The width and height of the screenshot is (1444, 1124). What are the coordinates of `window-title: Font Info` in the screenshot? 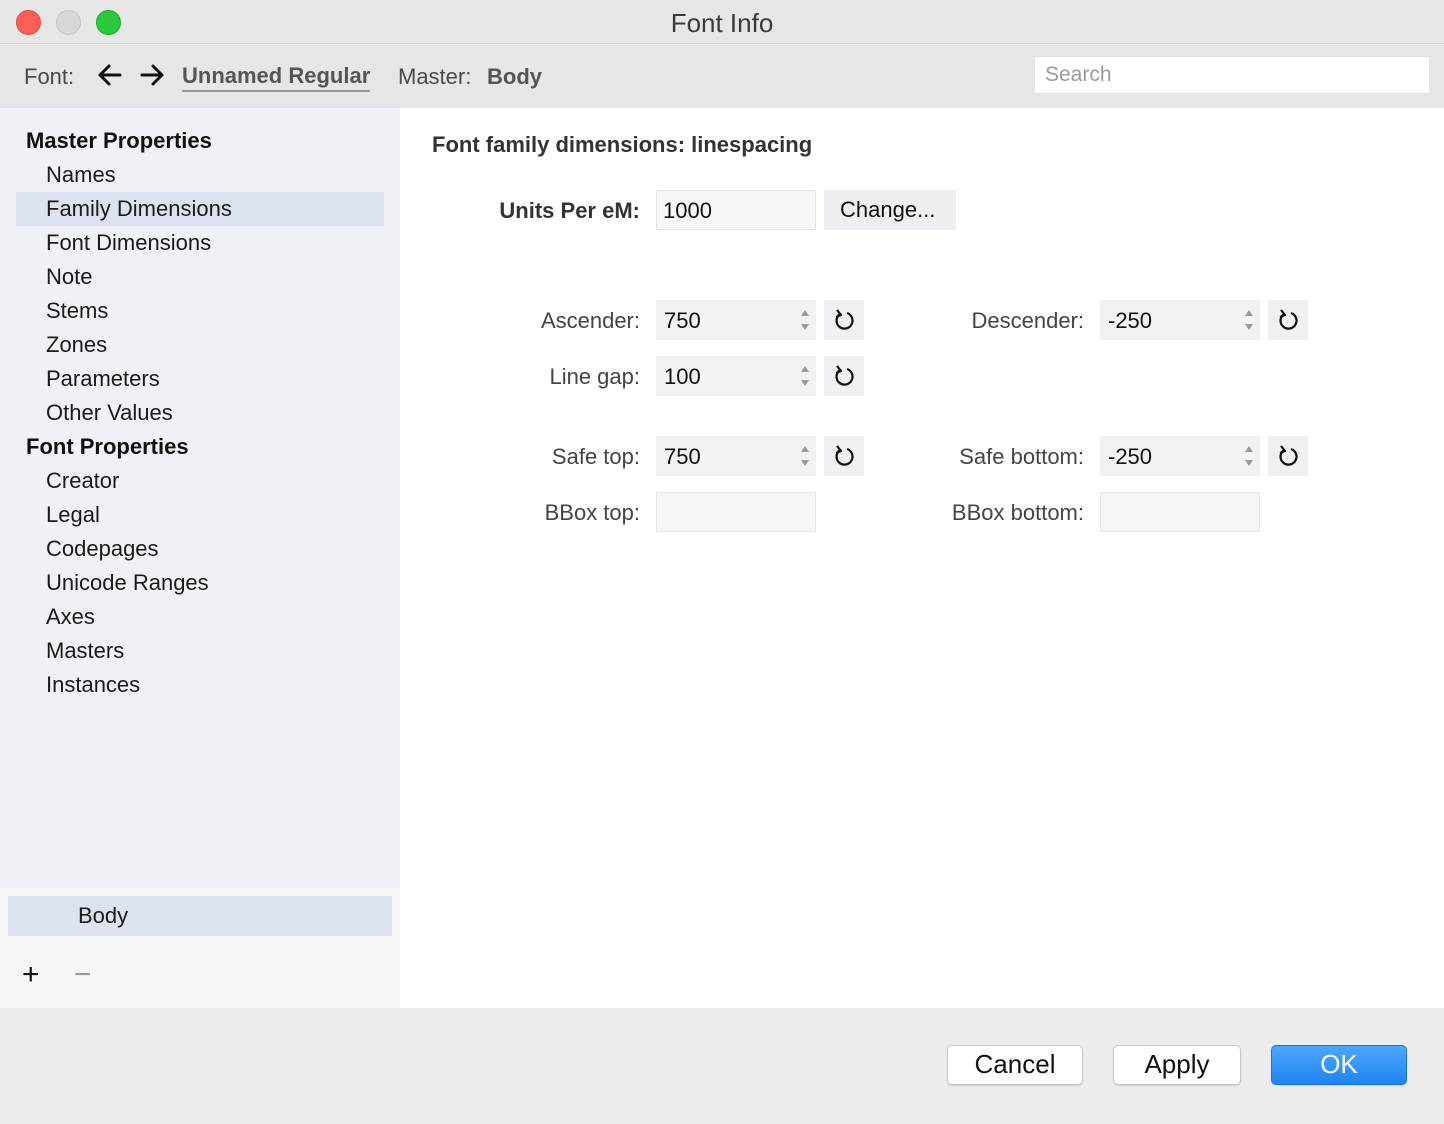 It's located at (722, 23).